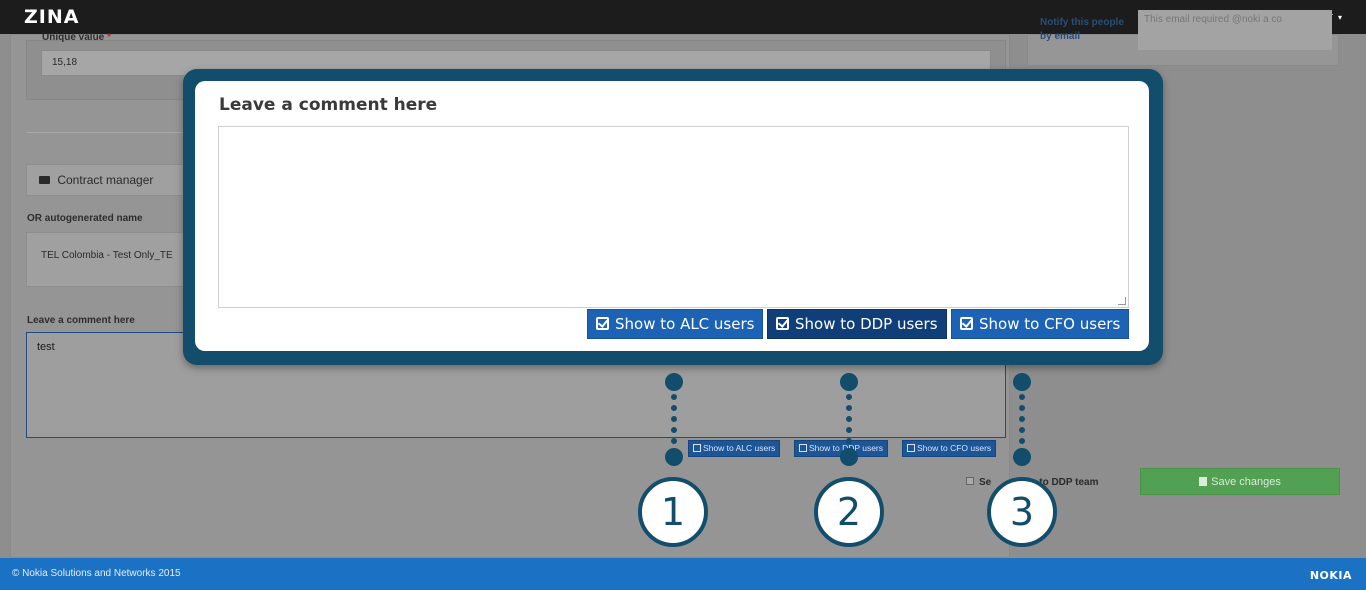 The height and width of the screenshot is (590, 1366). What do you see at coordinates (1122, 301) in the screenshot?
I see `resize-handle-icon` at bounding box center [1122, 301].